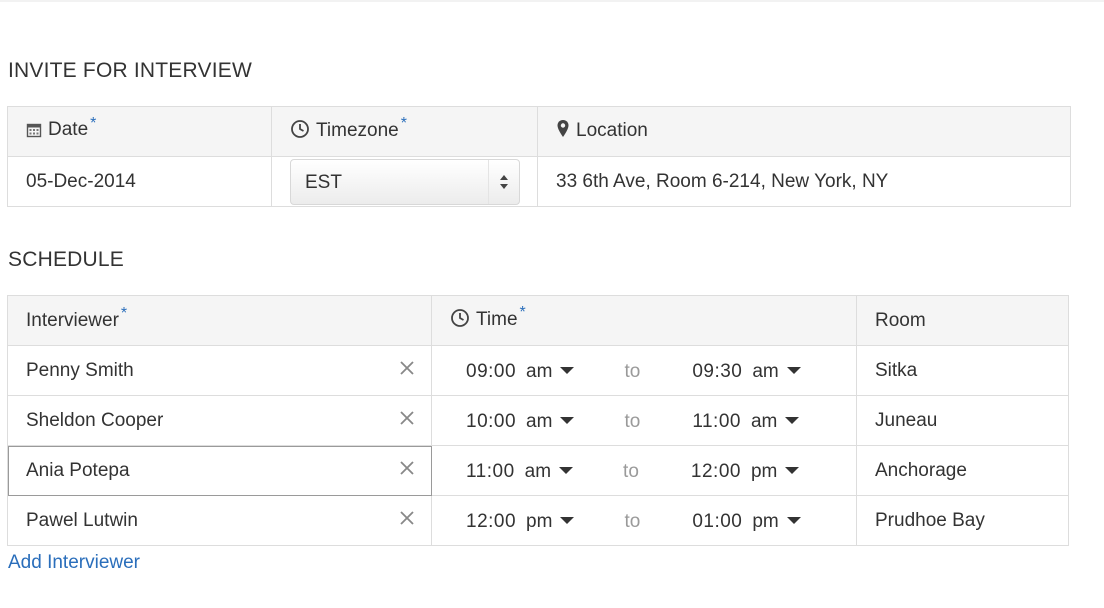 Image resolution: width=1104 pixels, height=608 pixels. What do you see at coordinates (491, 521) in the screenshot?
I see `start-time-value: 12:00` at bounding box center [491, 521].